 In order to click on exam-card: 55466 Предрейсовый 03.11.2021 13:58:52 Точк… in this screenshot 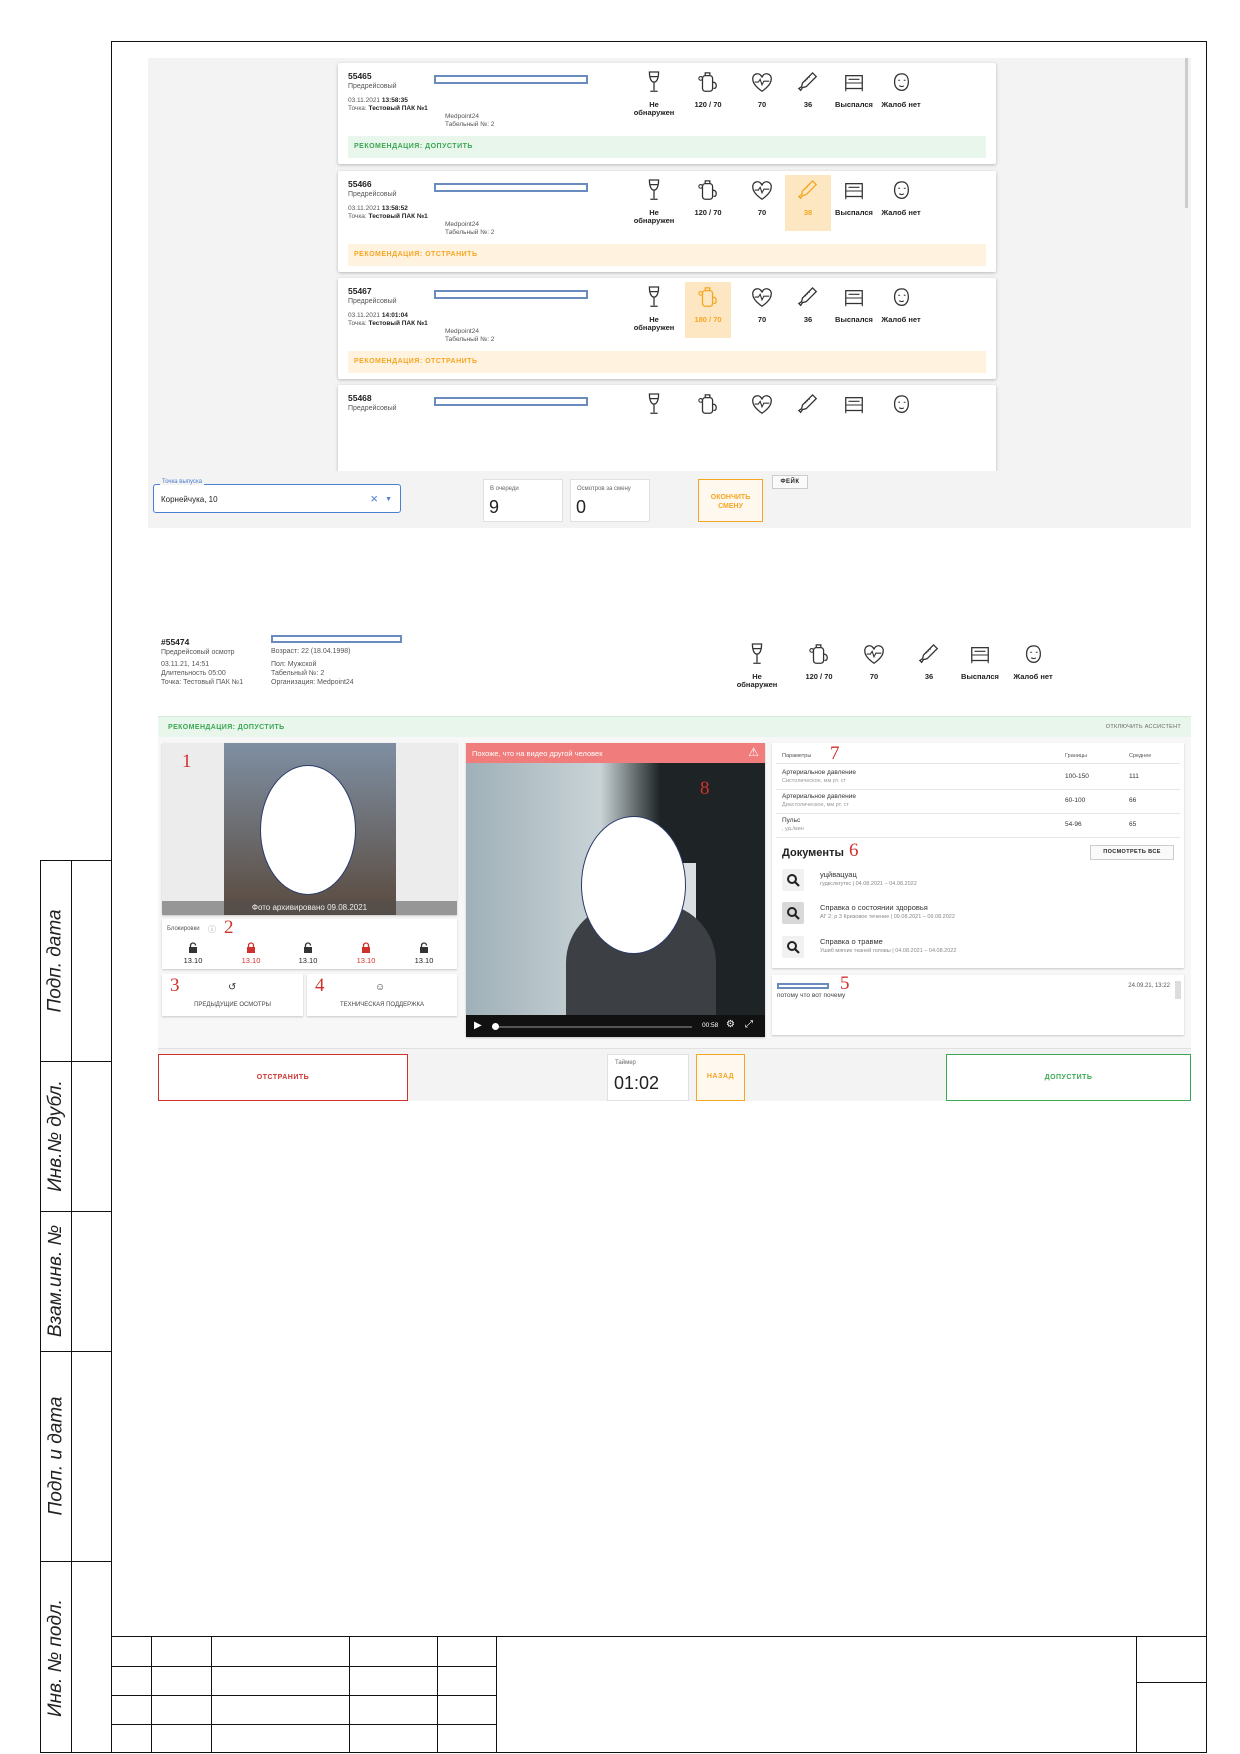, I will do `click(667, 221)`.